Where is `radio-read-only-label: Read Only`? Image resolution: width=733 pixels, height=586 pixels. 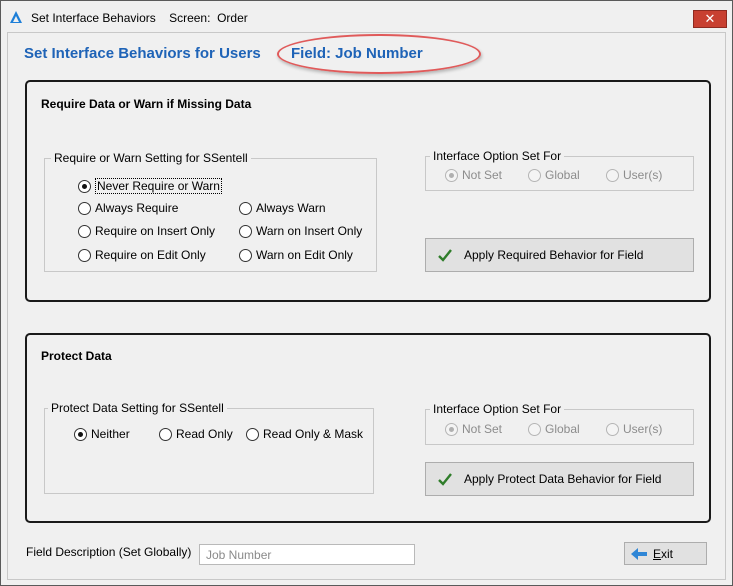
radio-read-only-label: Read Only is located at coordinates (204, 434).